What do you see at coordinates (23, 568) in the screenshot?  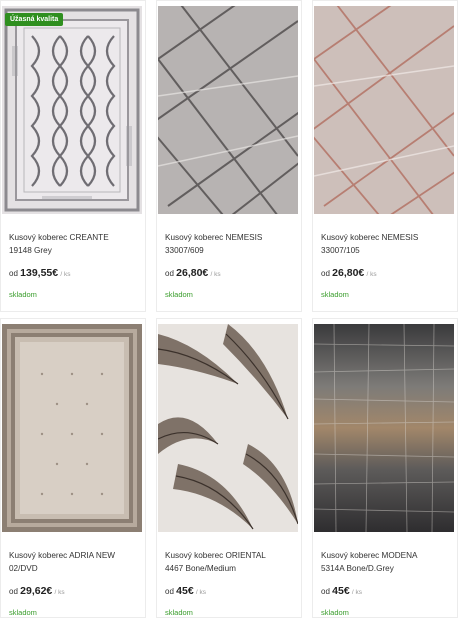 I see `product-name-line2: 02/DVD` at bounding box center [23, 568].